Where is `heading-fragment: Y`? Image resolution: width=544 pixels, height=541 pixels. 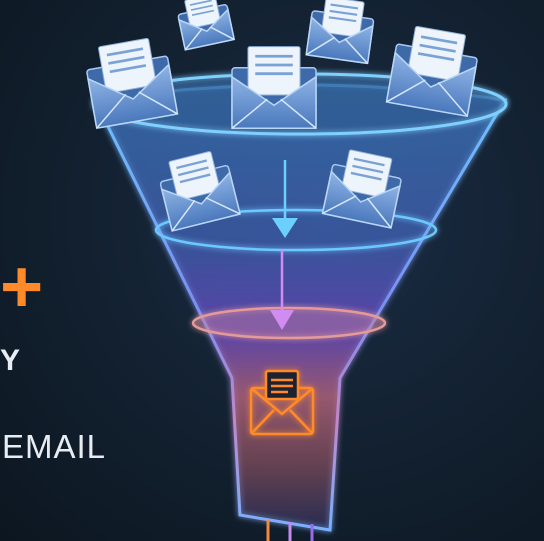 heading-fragment: Y is located at coordinates (11, 360).